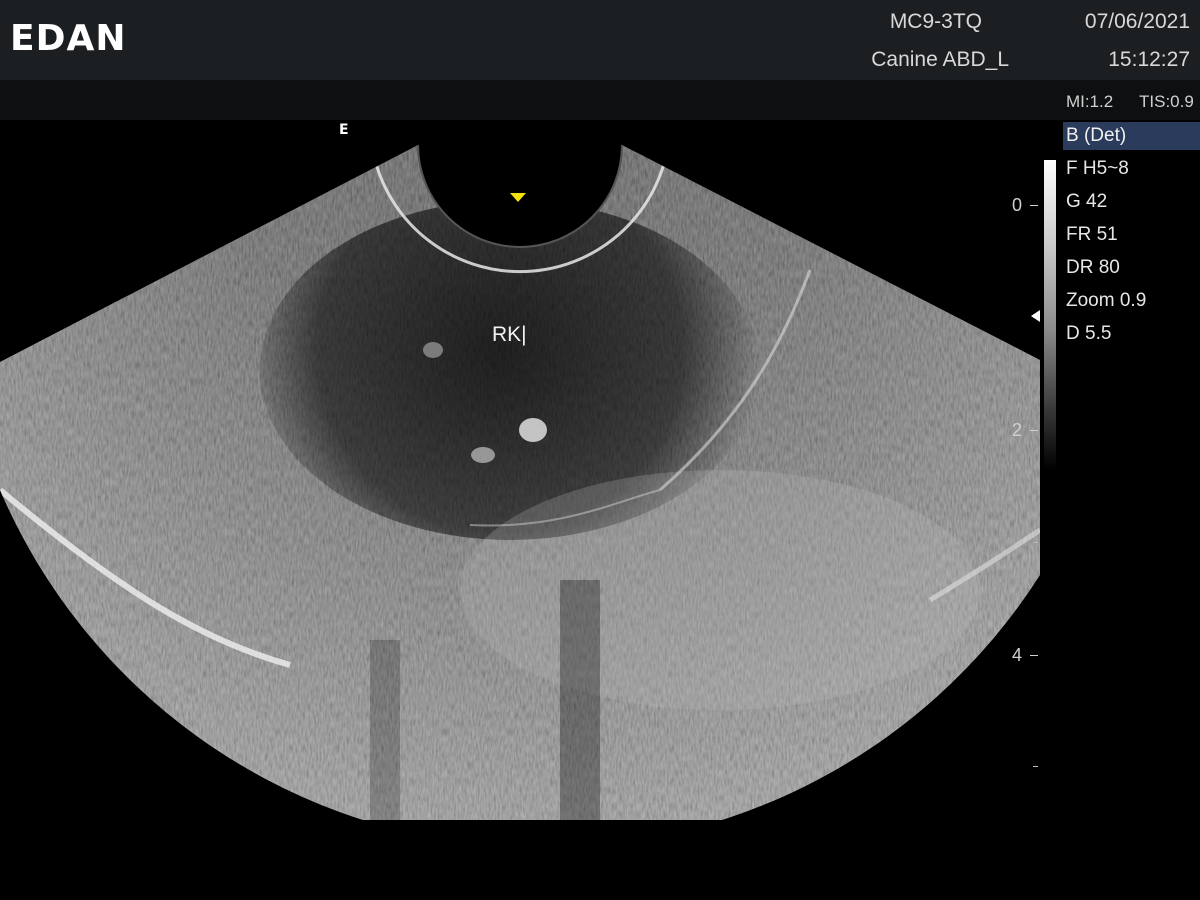 This screenshot has height=900, width=1200. Describe the element at coordinates (940, 59) in the screenshot. I see `exam-preset: Canine ABD_L` at that location.